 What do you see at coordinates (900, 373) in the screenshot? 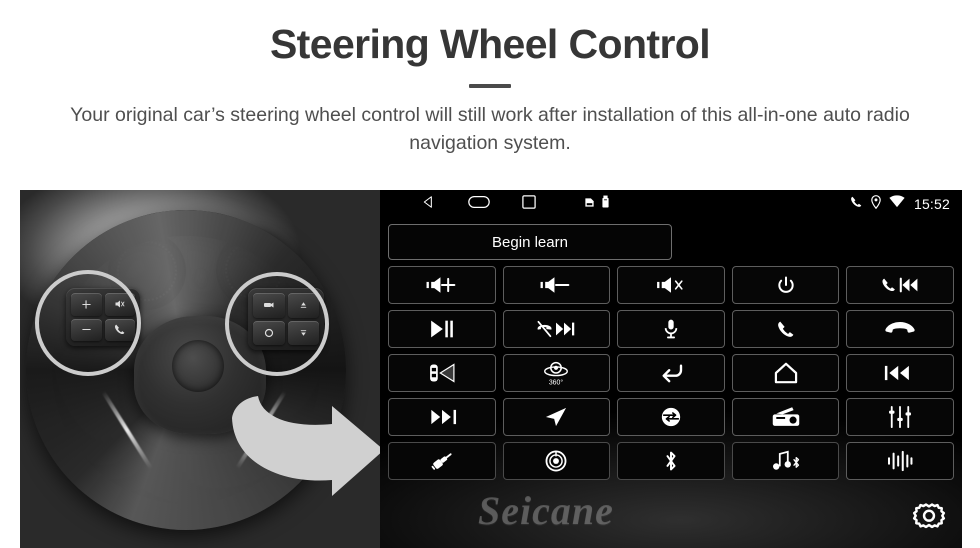
I see `previous-track-button` at bounding box center [900, 373].